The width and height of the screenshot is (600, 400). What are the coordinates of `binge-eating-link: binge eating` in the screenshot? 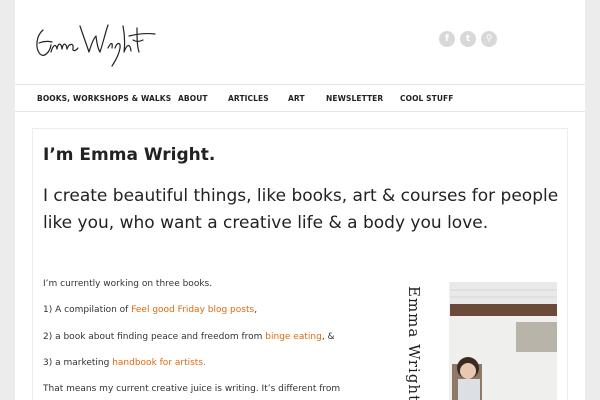 It's located at (293, 337).